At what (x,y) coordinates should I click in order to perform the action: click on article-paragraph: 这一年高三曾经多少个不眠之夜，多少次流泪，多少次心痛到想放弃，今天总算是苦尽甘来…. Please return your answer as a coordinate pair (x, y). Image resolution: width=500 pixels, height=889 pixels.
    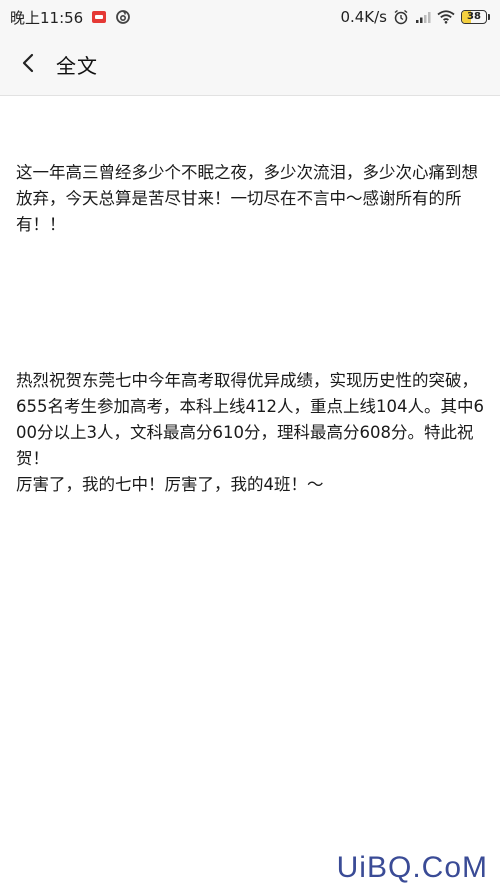
    Looking at the image, I should click on (247, 198).